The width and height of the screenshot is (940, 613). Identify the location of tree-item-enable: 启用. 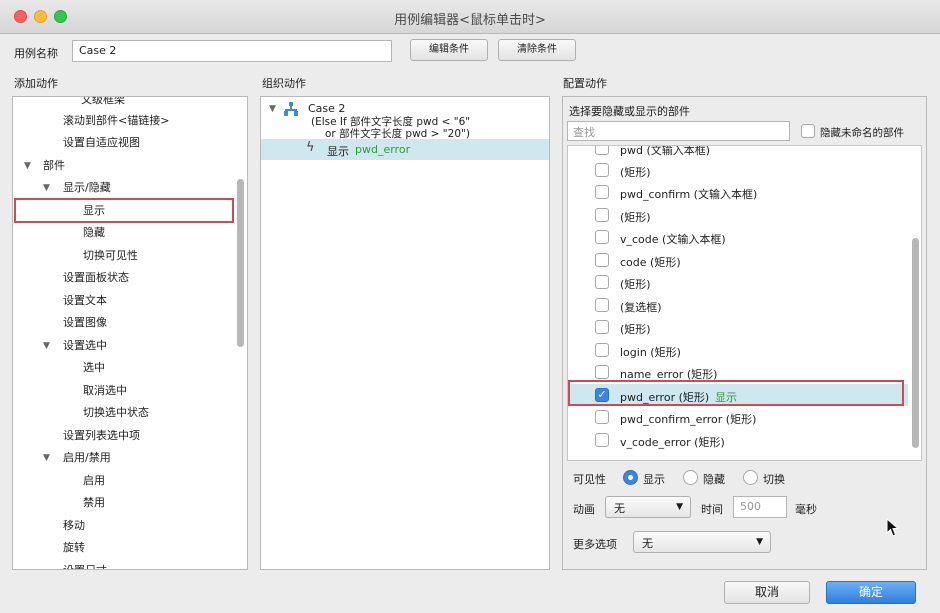
(124, 481).